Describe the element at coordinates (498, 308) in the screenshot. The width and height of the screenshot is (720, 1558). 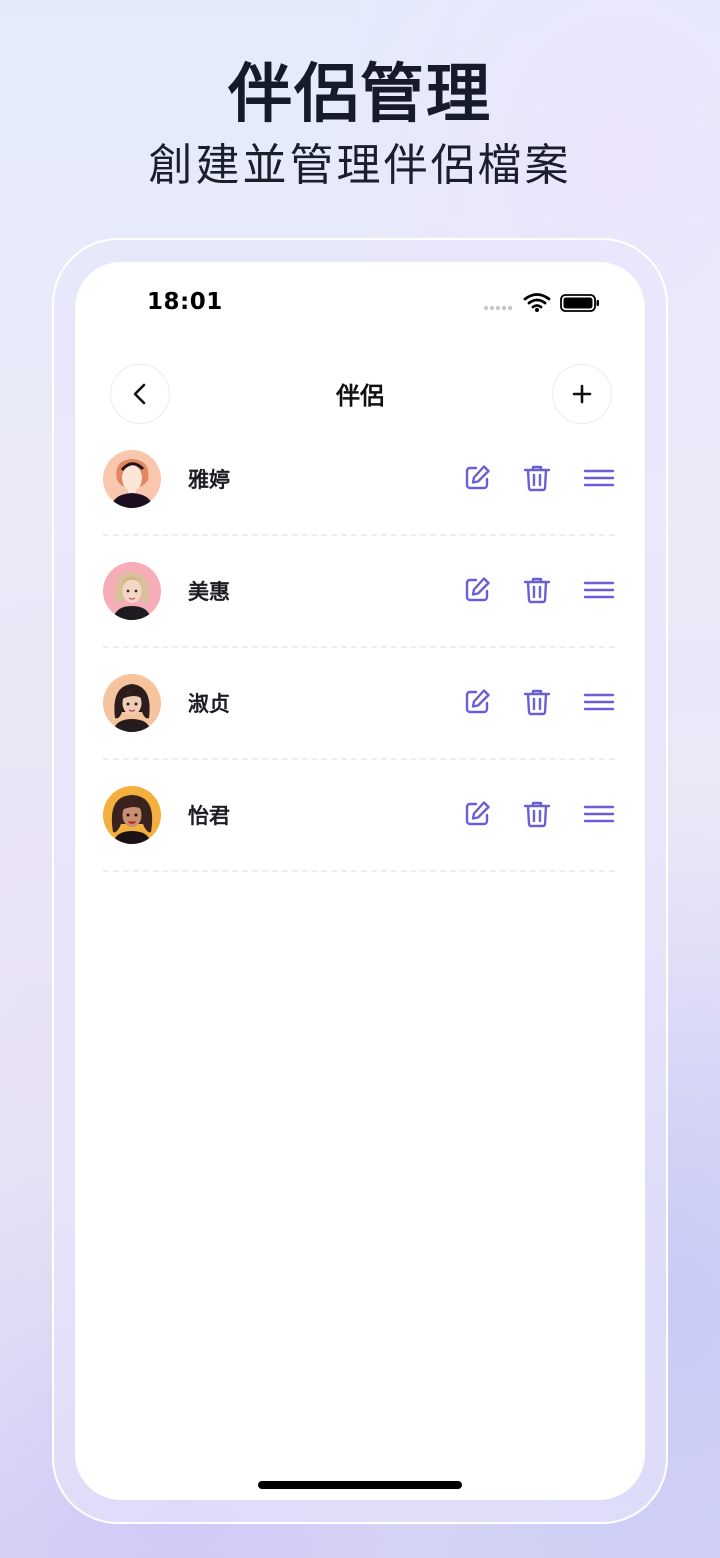
I see `cellular-signal-icon` at that location.